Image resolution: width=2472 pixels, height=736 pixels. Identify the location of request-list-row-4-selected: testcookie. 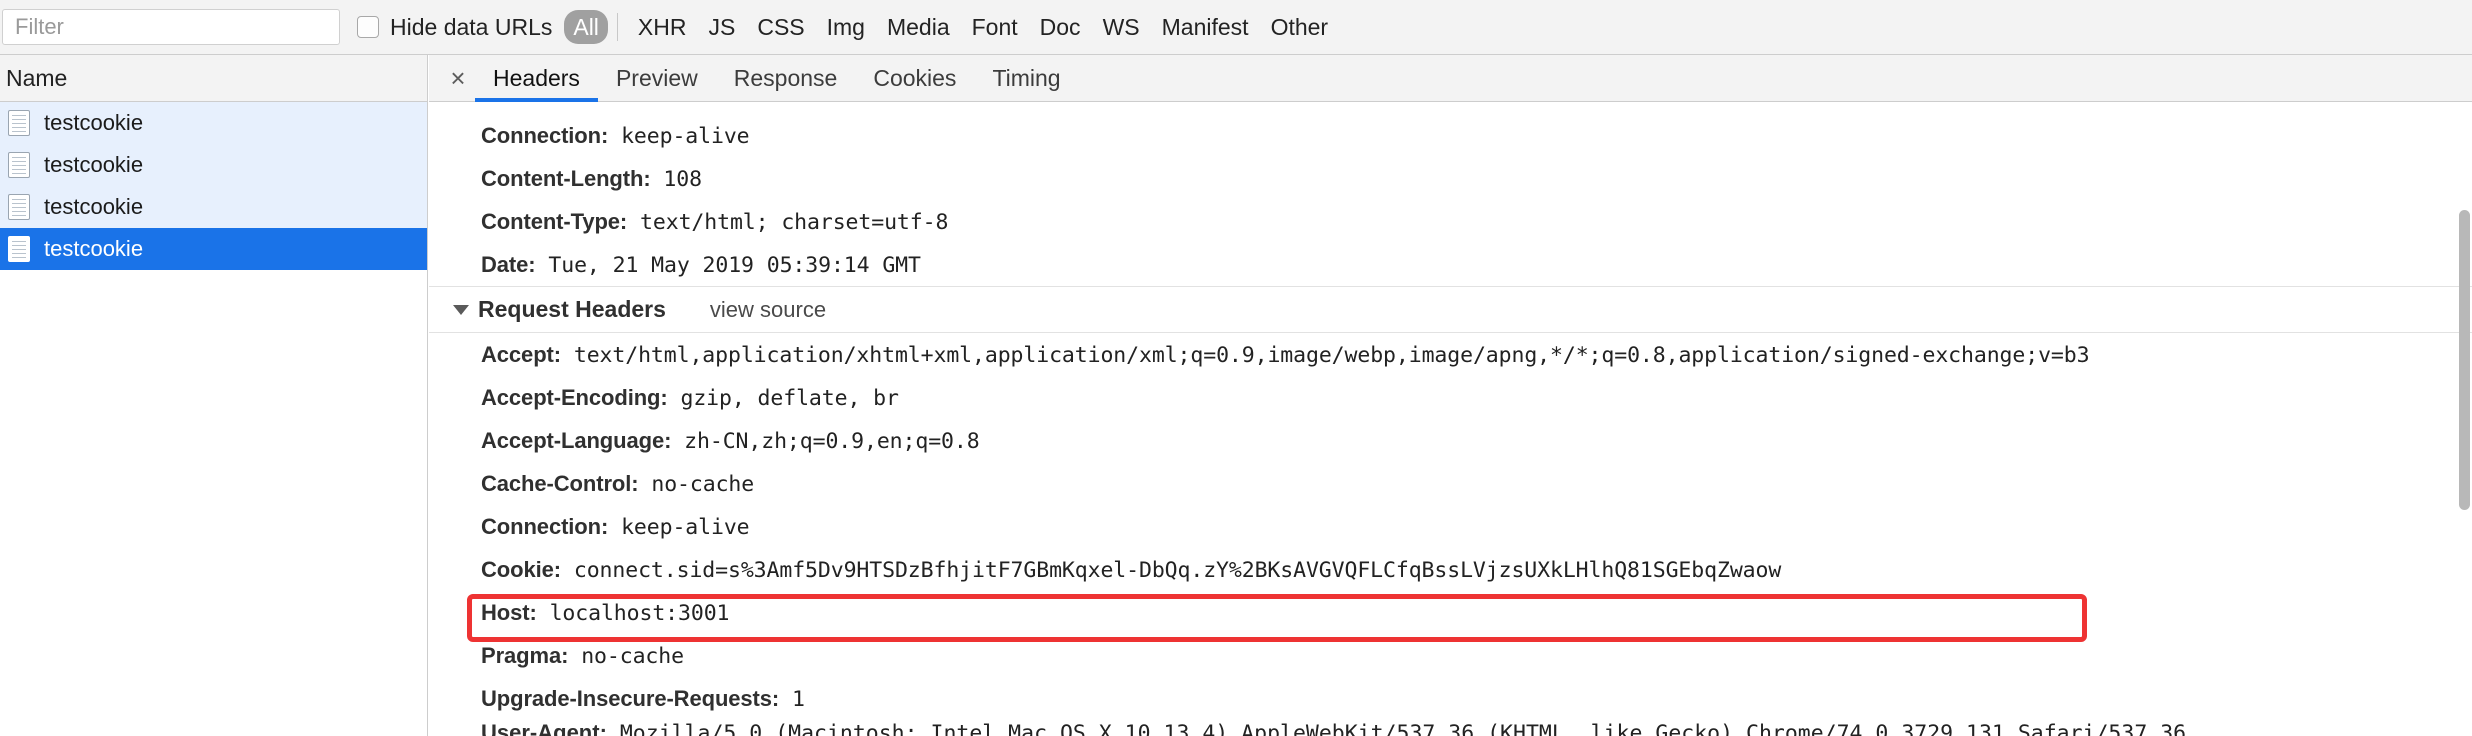
(213, 249).